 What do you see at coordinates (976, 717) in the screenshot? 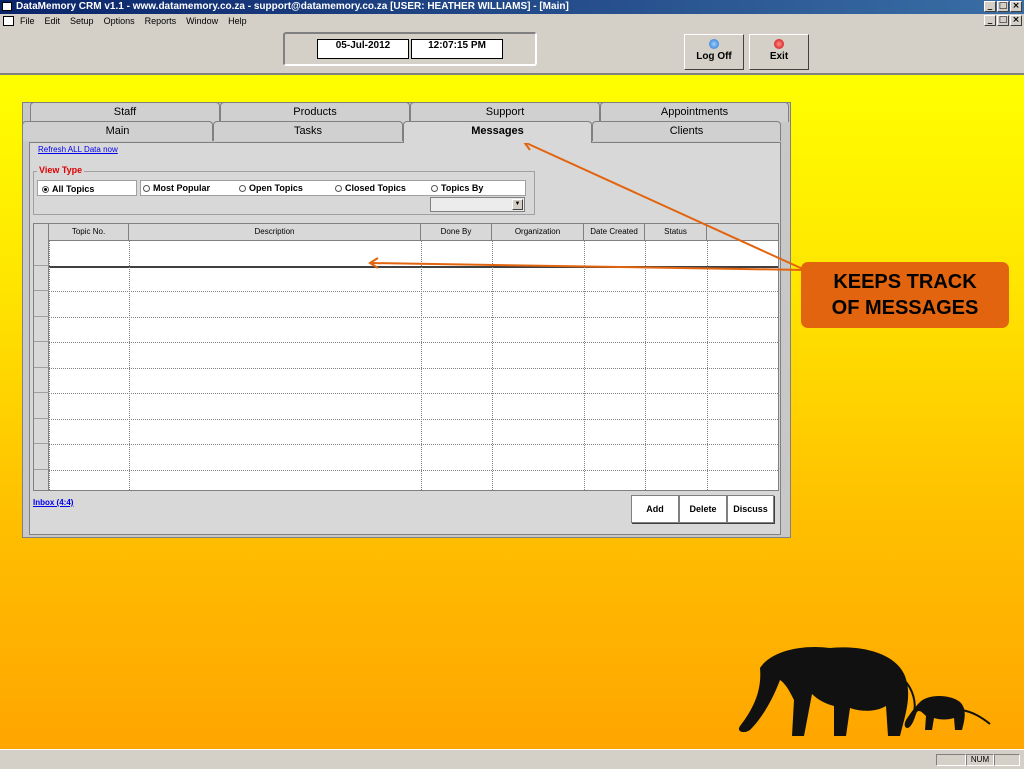
I see `baby-elephant-tail` at bounding box center [976, 717].